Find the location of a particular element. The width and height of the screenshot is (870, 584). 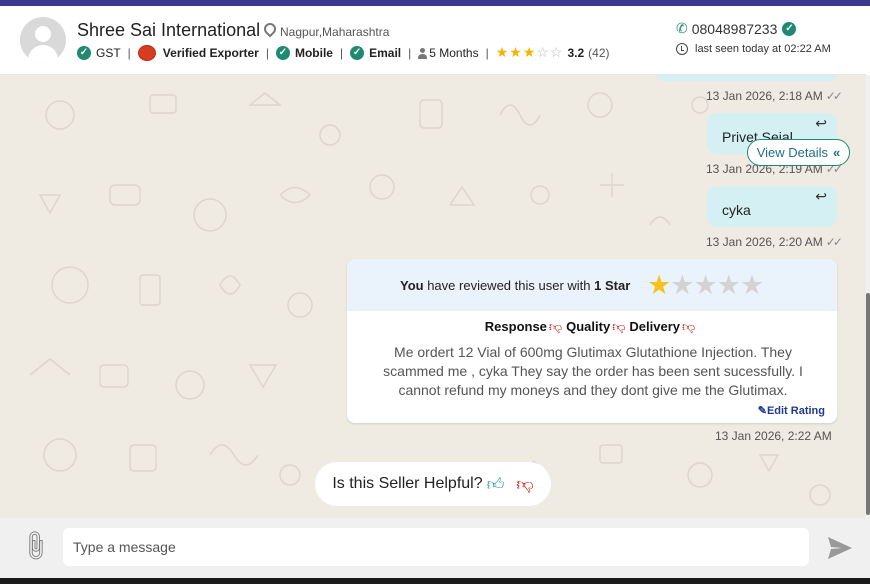

thumbs-up-icon: 👍︎ is located at coordinates (496, 484).